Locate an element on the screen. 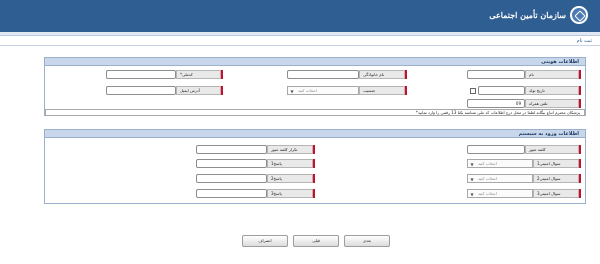  name-input is located at coordinates (496, 74).